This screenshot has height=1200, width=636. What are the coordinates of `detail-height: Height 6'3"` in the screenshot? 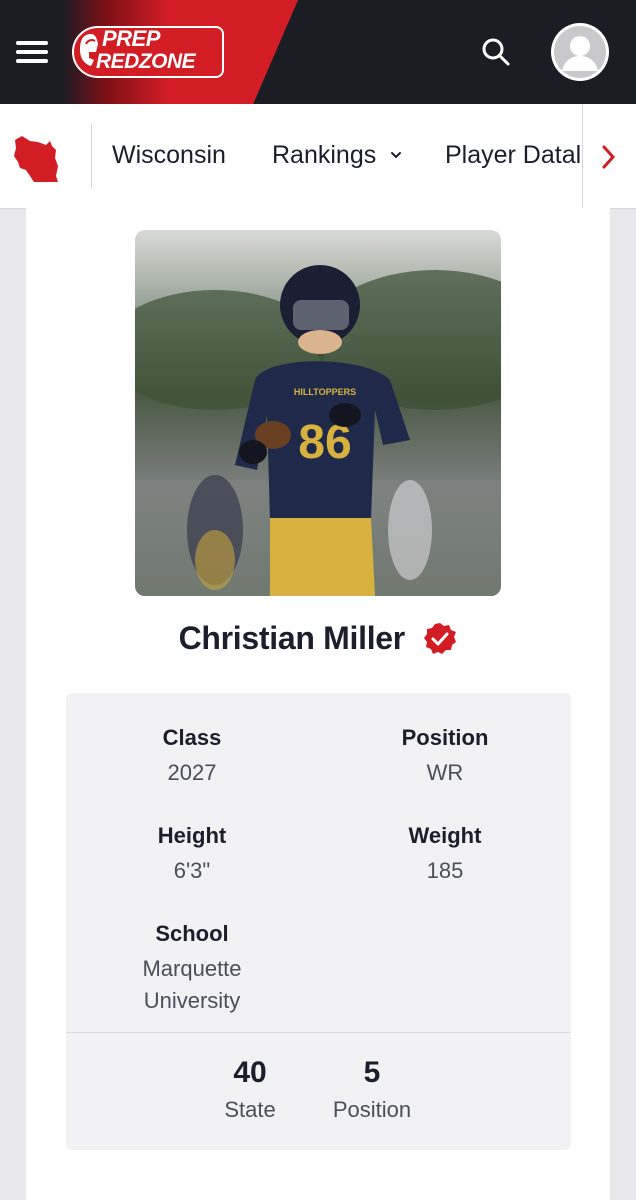 It's located at (192, 854).